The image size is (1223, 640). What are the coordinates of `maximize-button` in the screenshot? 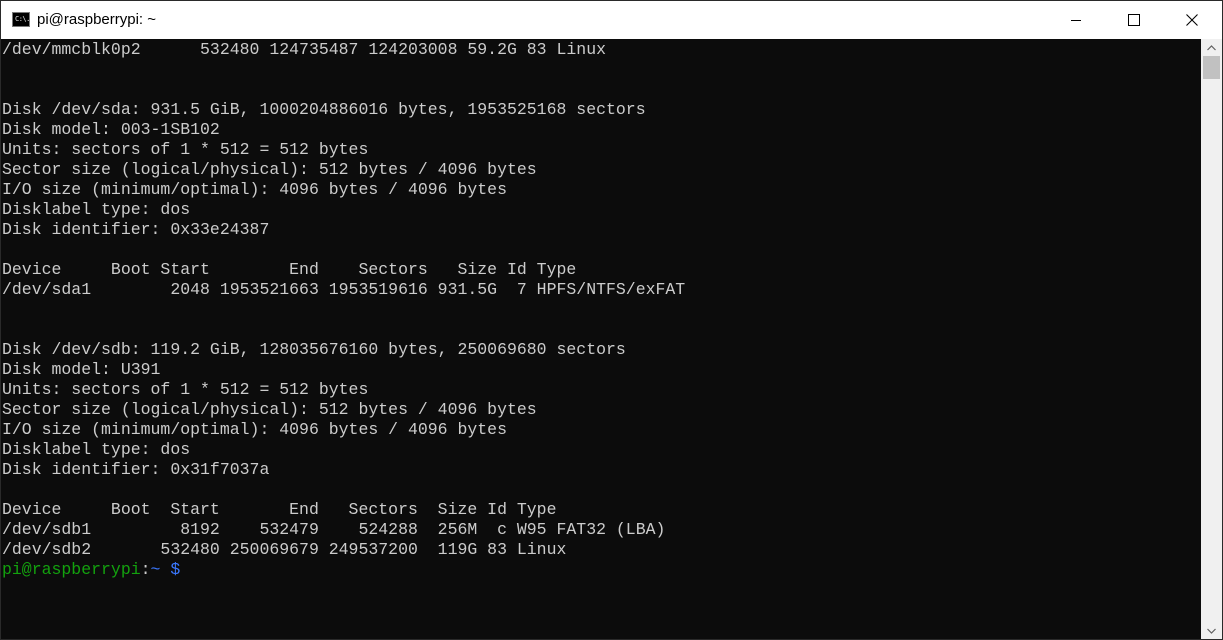 It's located at (1134, 20).